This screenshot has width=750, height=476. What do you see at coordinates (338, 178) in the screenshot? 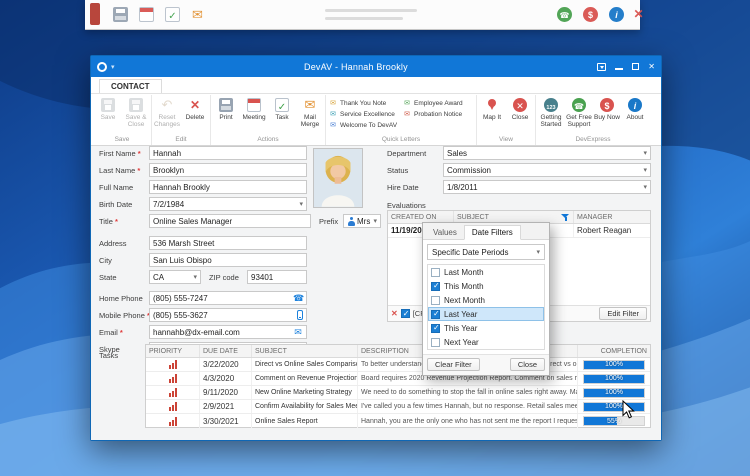
I see `contact-photo` at bounding box center [338, 178].